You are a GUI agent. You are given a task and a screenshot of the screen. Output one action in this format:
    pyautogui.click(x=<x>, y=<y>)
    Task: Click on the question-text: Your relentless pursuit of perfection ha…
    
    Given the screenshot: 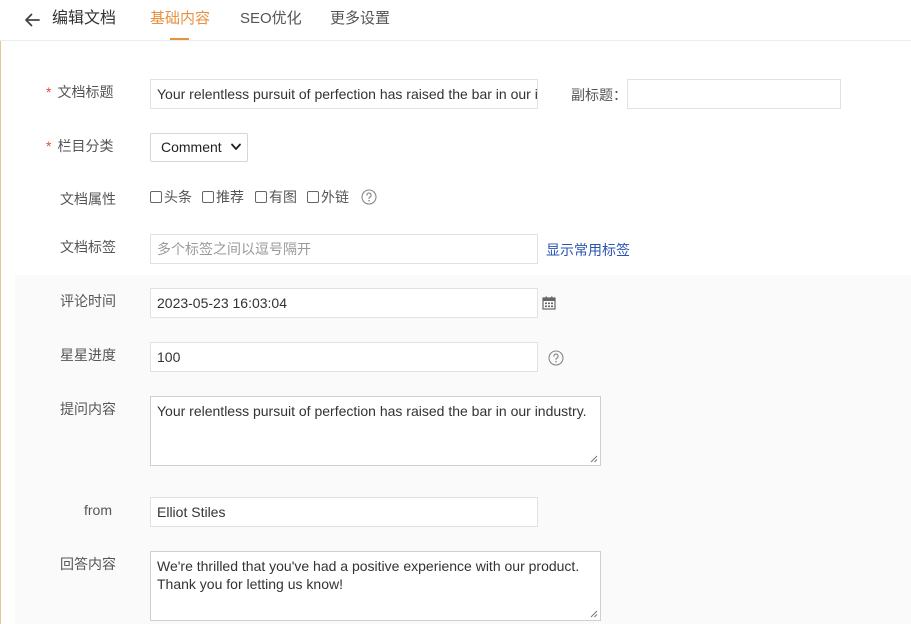 What is the action you would take?
    pyautogui.click(x=372, y=411)
    